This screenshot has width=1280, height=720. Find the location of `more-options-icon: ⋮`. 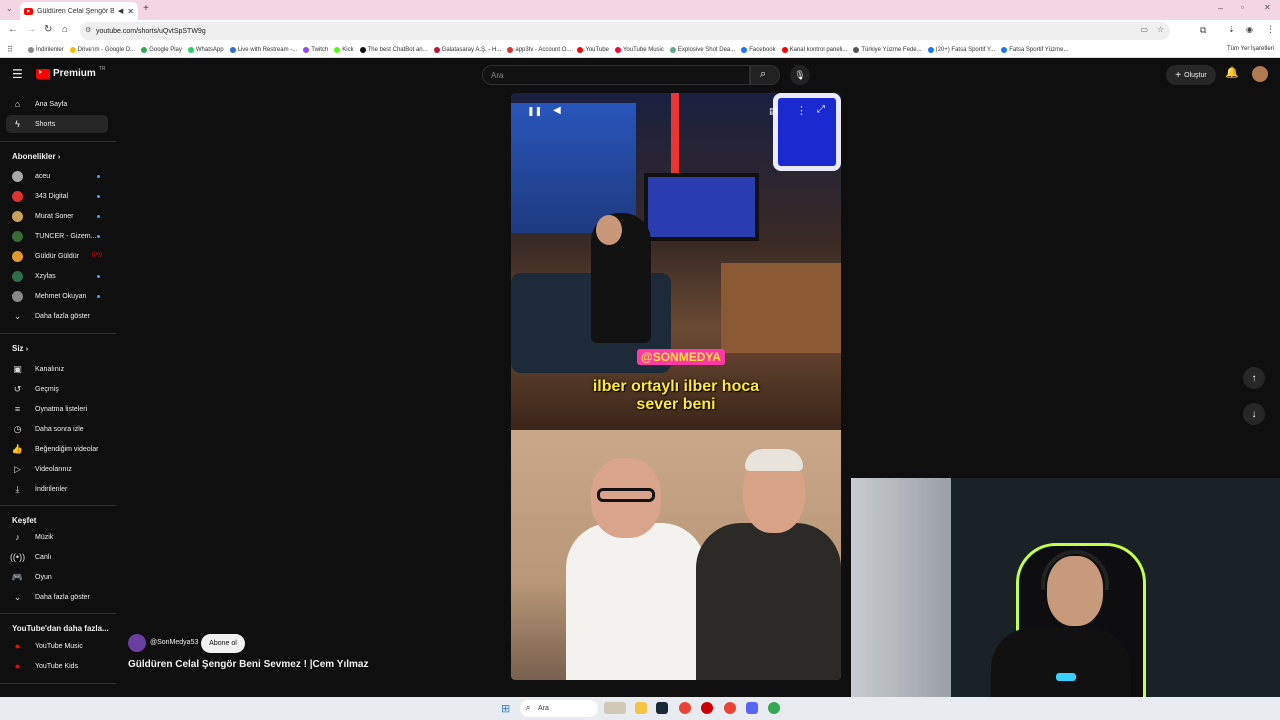

more-options-icon: ⋮ is located at coordinates (801, 110).